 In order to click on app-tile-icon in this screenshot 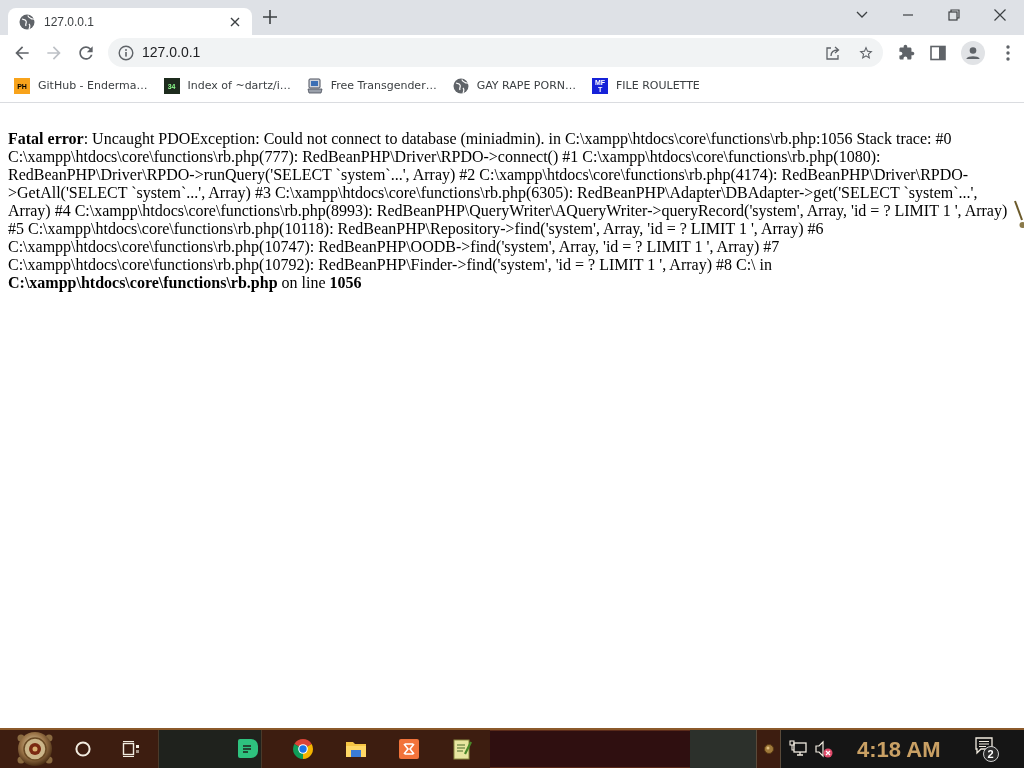, I will do `click(409, 749)`.